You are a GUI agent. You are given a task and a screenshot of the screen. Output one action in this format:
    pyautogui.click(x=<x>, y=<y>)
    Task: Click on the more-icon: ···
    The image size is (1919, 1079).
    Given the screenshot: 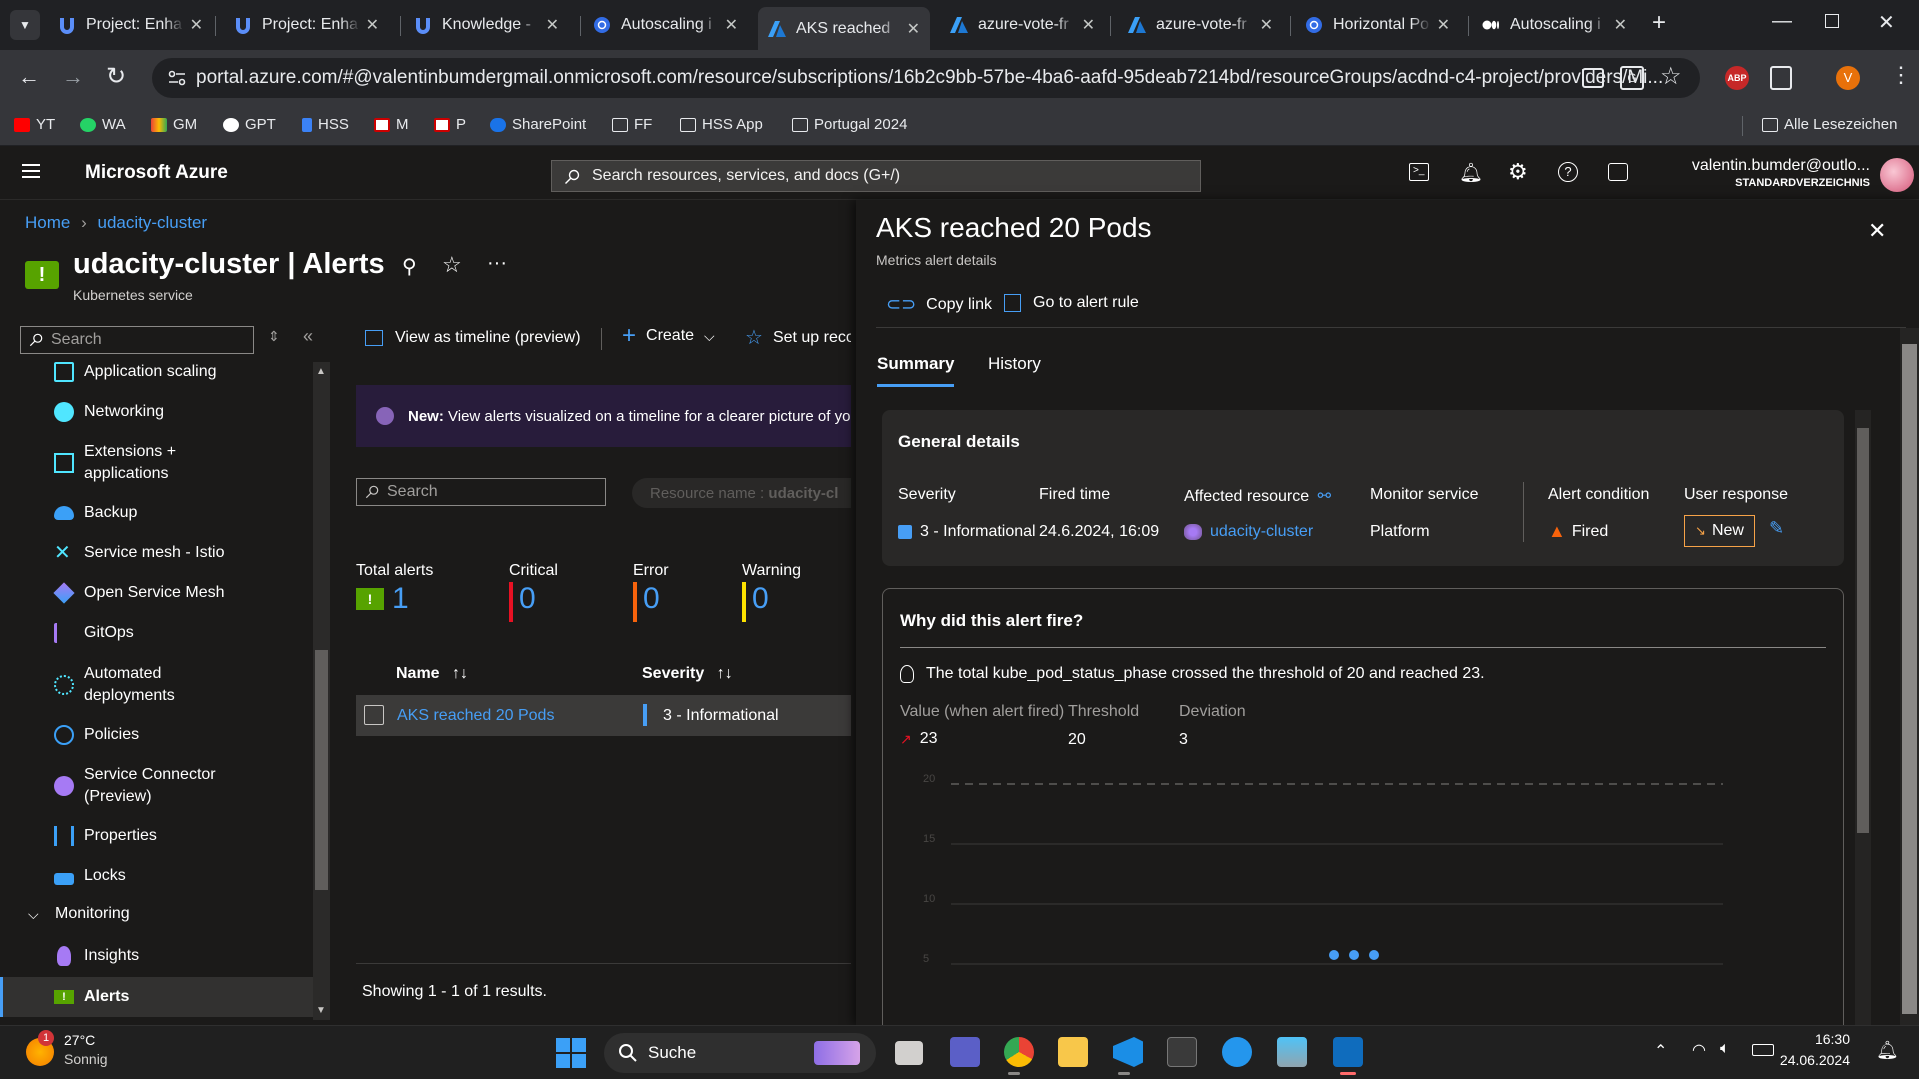 What is the action you would take?
    pyautogui.click(x=497, y=263)
    